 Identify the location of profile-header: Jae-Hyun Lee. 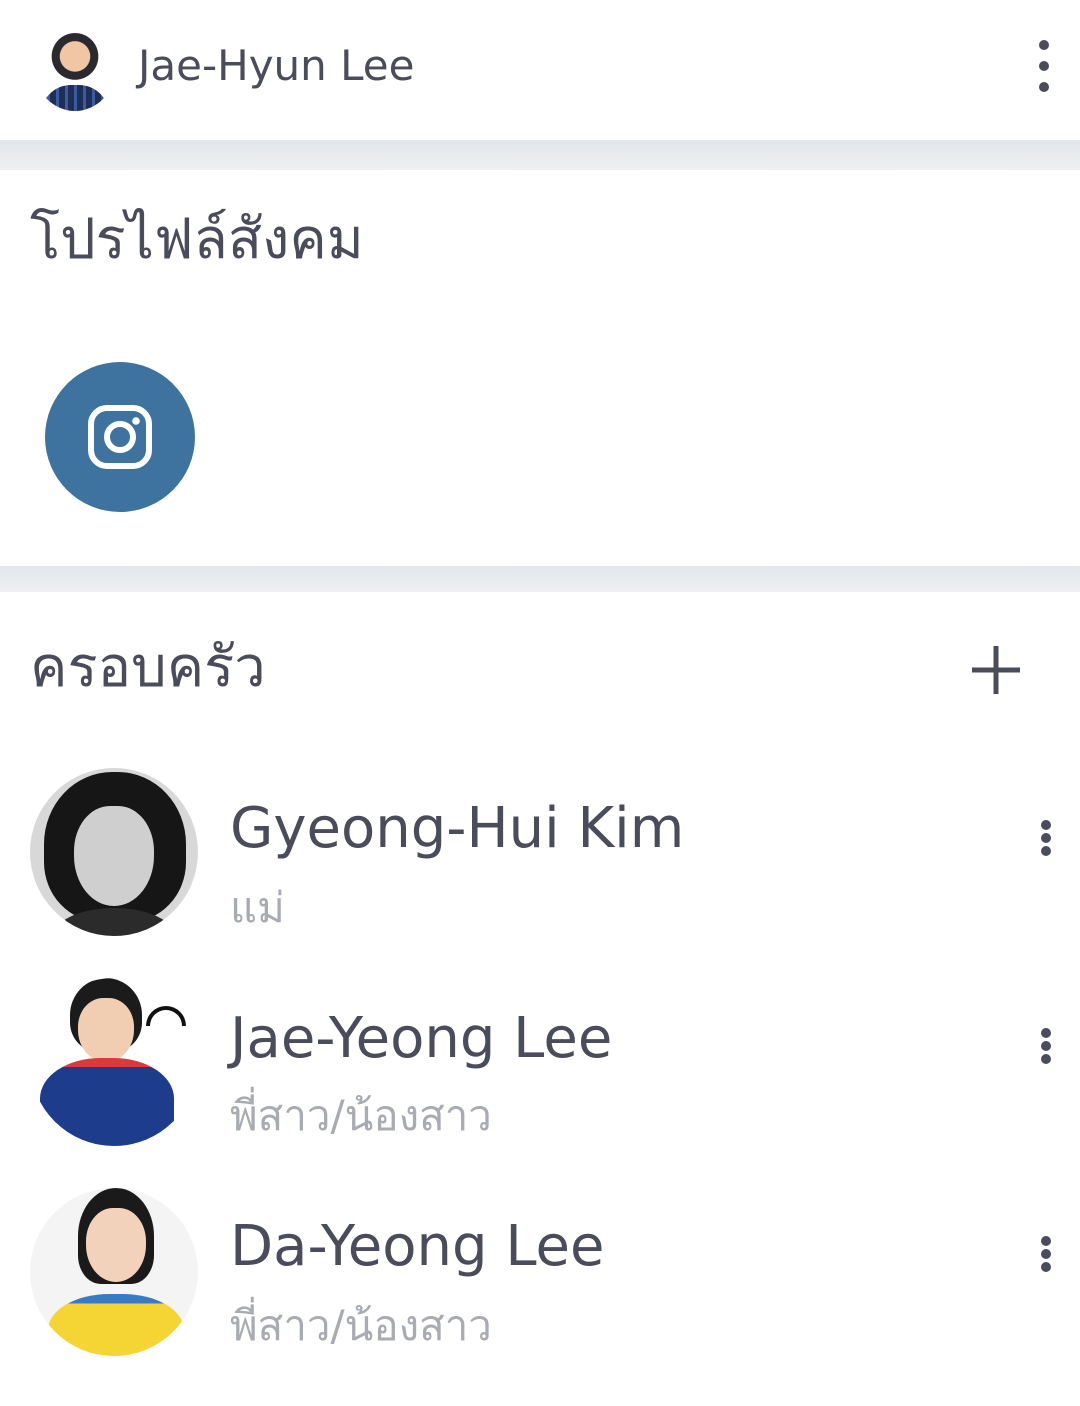
(540, 70).